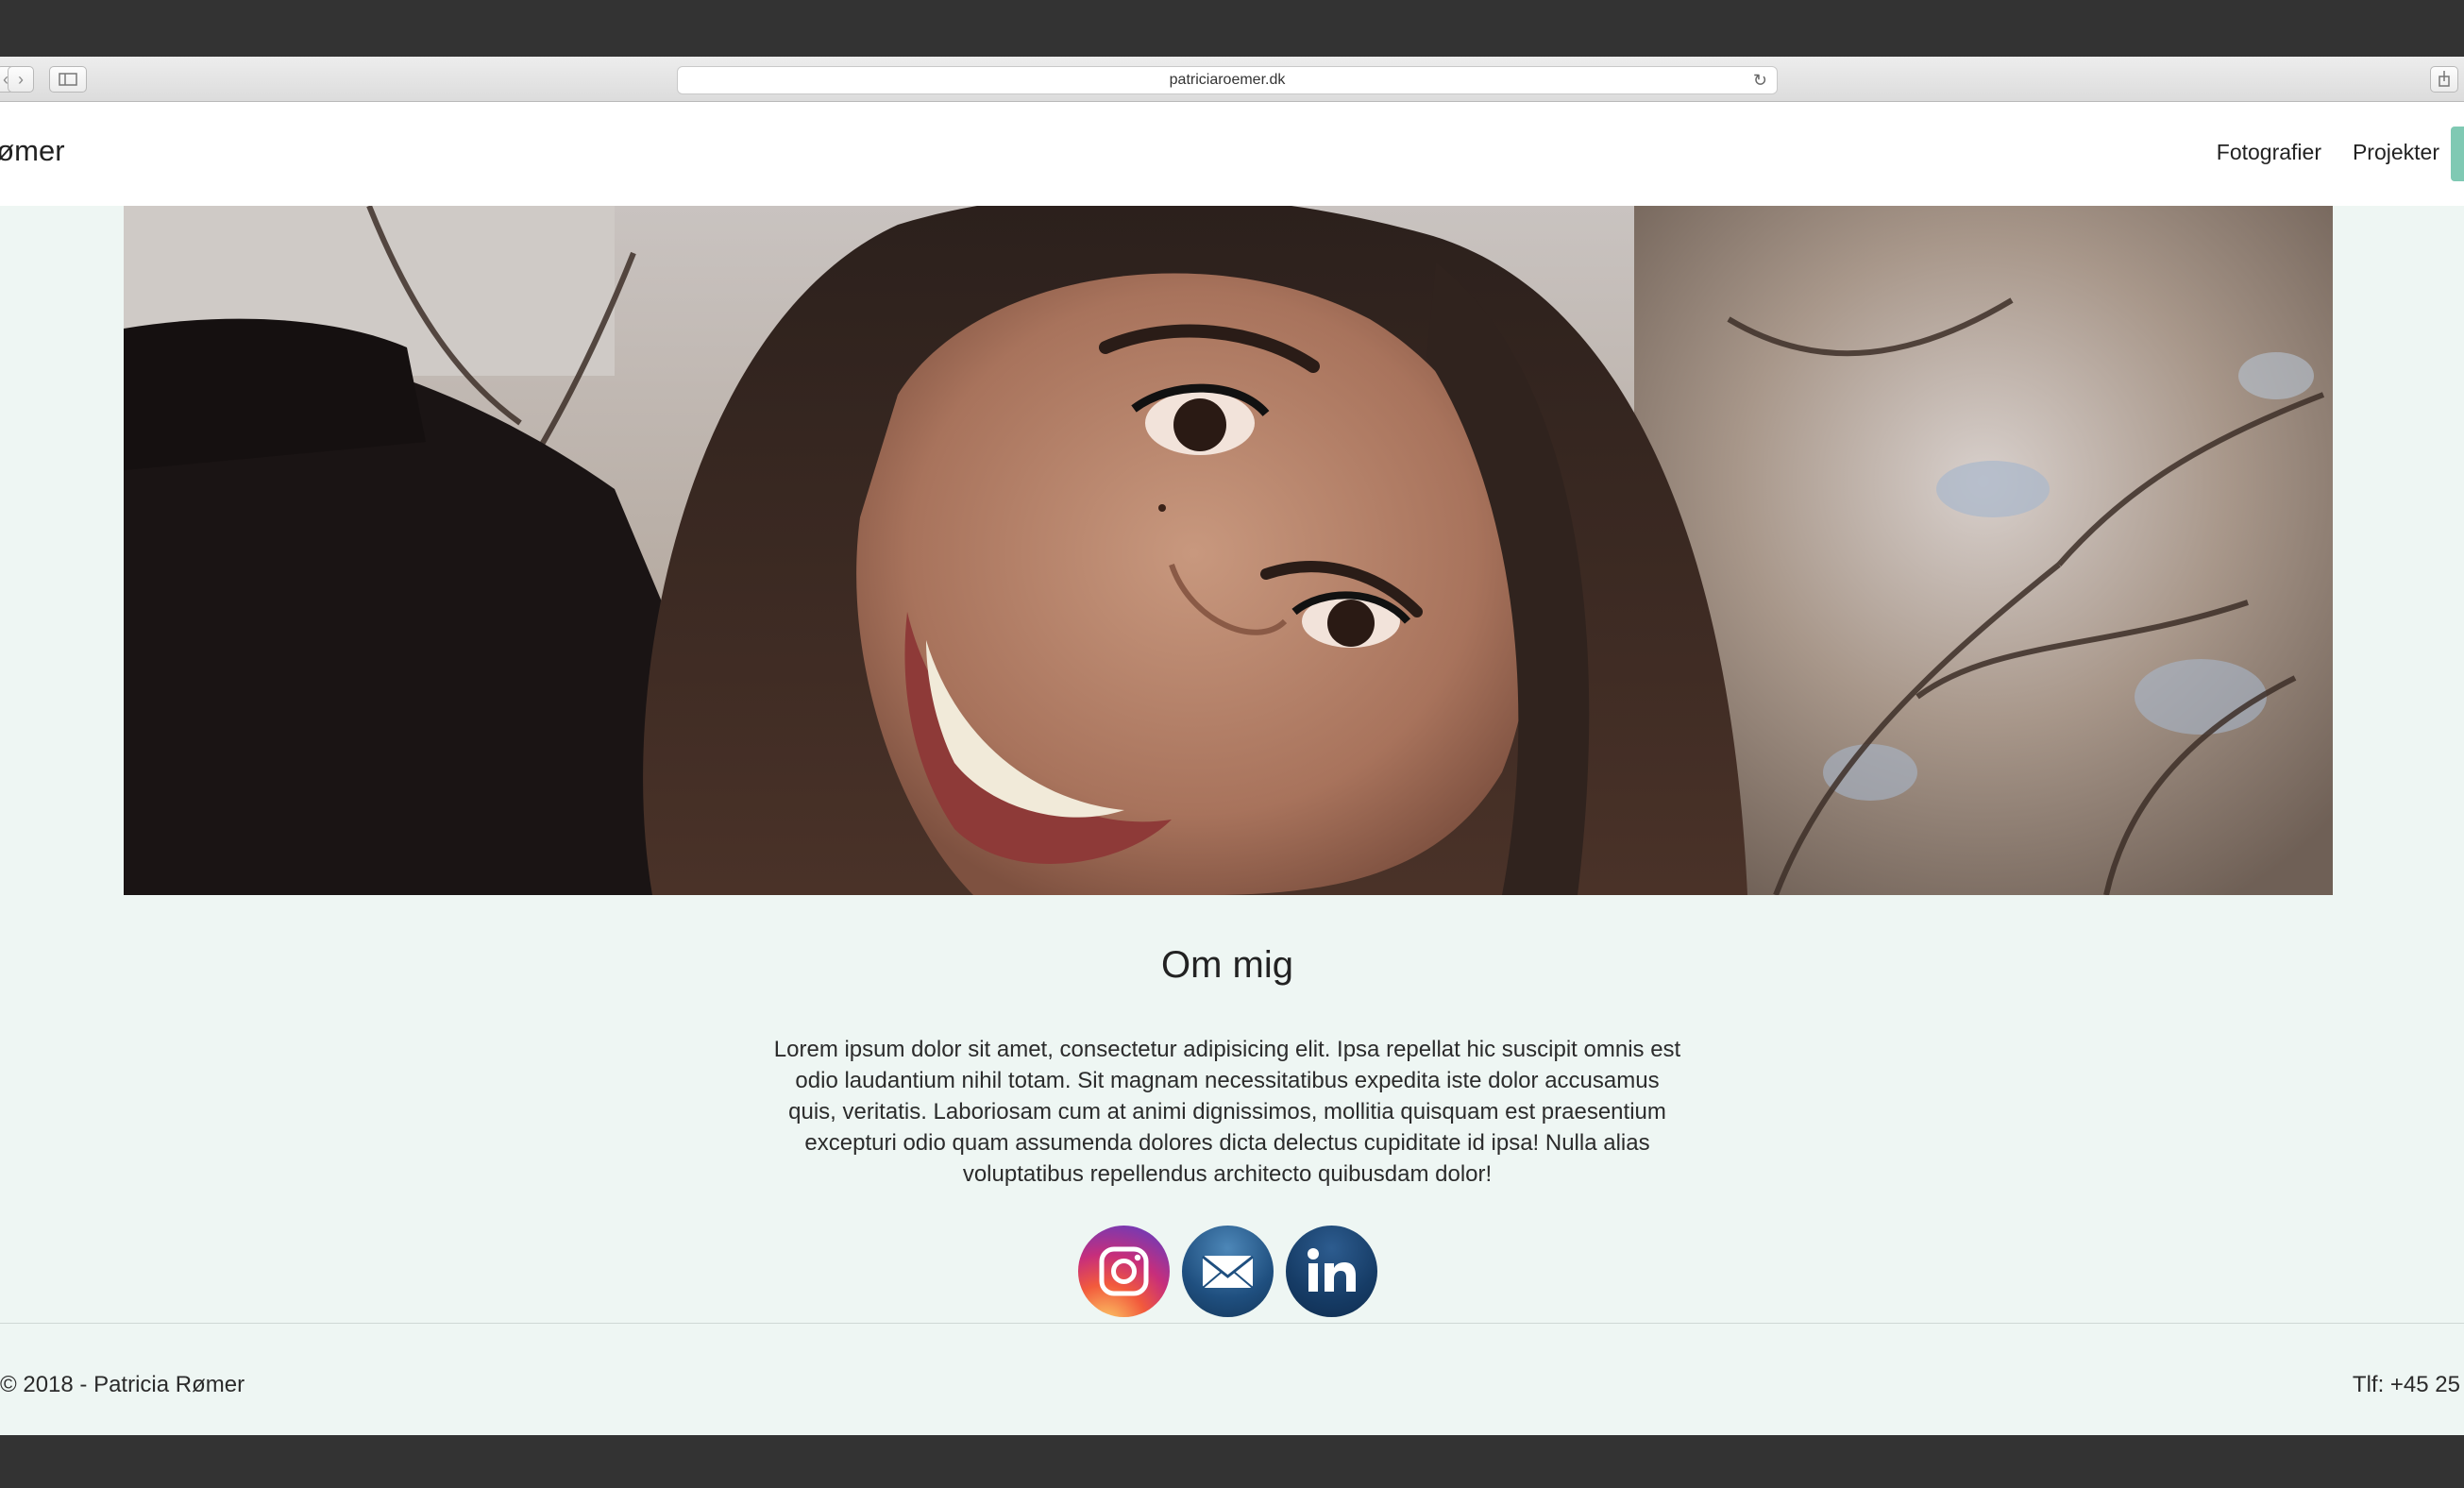  What do you see at coordinates (21, 79) in the screenshot?
I see `forward-button: ›` at bounding box center [21, 79].